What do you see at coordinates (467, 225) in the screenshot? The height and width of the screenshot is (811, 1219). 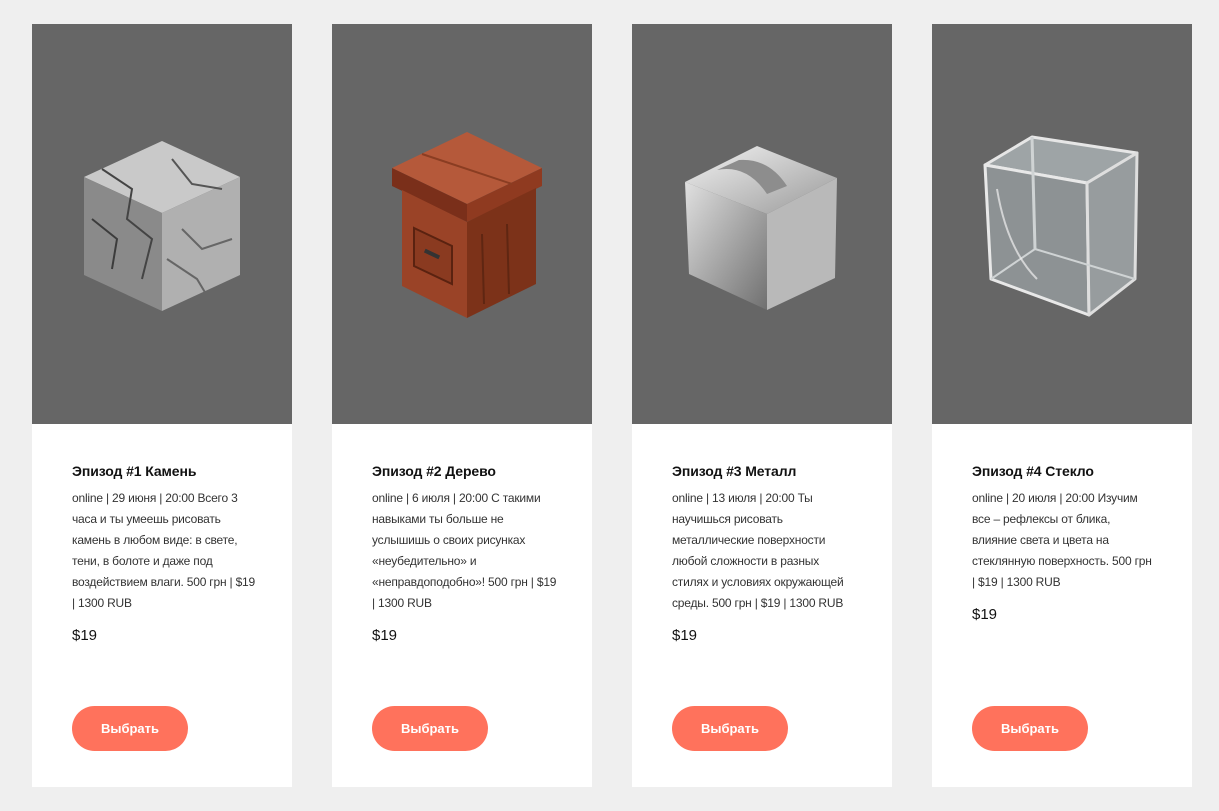 I see `wood-box-icon` at bounding box center [467, 225].